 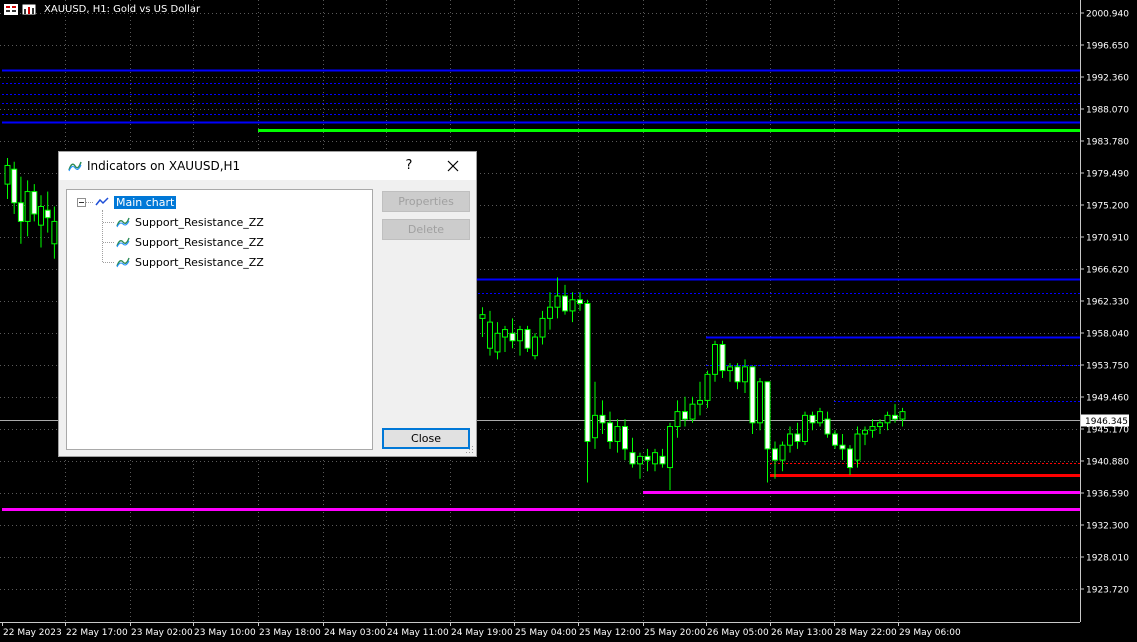 What do you see at coordinates (409, 166) in the screenshot?
I see `help-button: ?` at bounding box center [409, 166].